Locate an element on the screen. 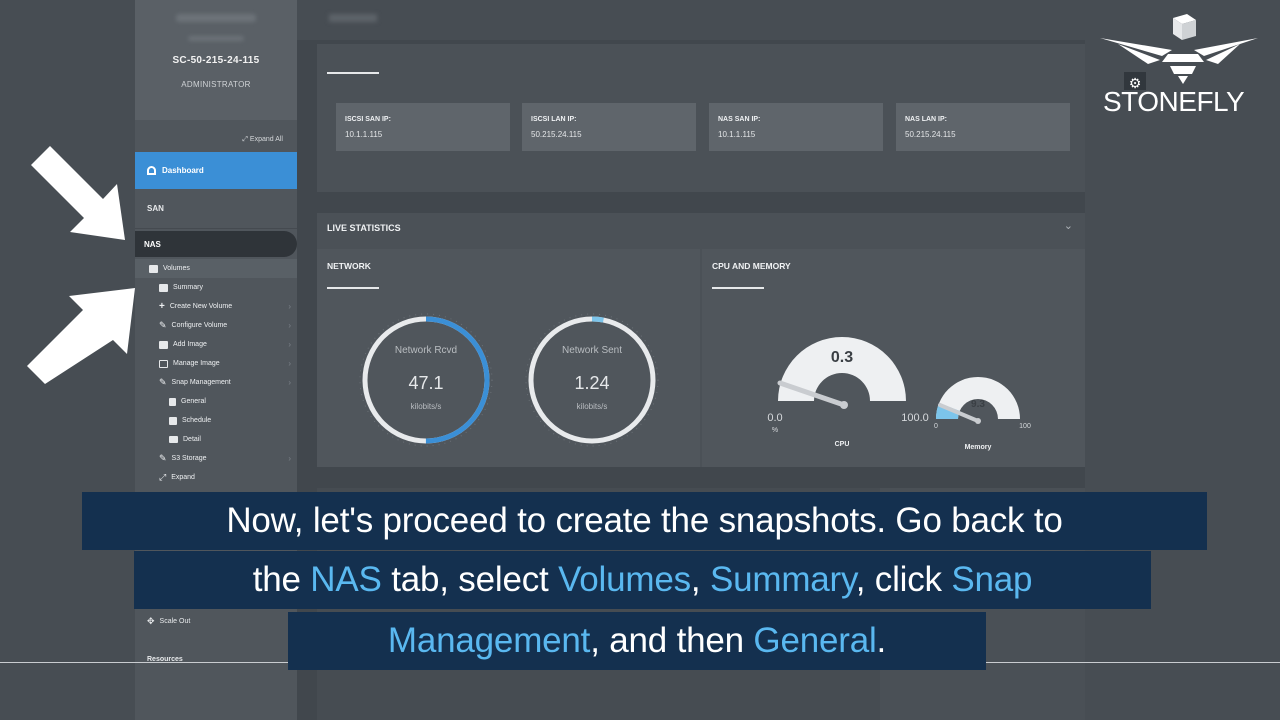 The height and width of the screenshot is (720, 1280). sidebar-item-scale-out: ✥ Scale Out is located at coordinates (168, 621).